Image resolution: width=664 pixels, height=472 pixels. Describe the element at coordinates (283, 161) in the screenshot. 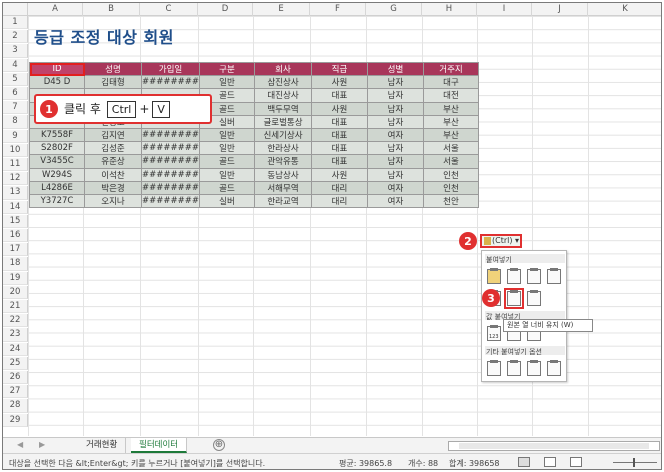

I see `table-cell: 관악유통` at that location.